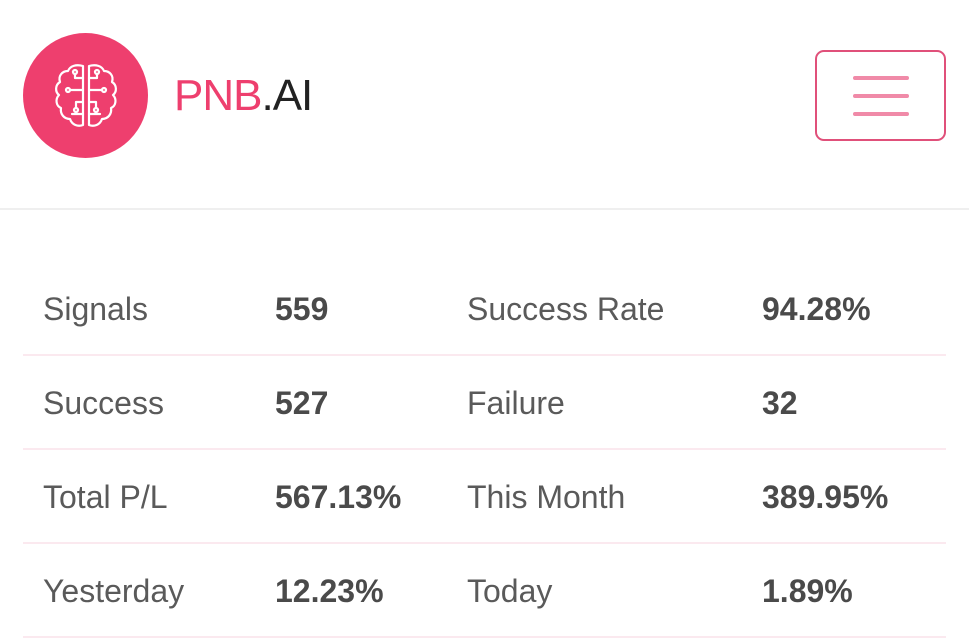 The height and width of the screenshot is (639, 969). What do you see at coordinates (302, 403) in the screenshot?
I see `stat-value: 527` at bounding box center [302, 403].